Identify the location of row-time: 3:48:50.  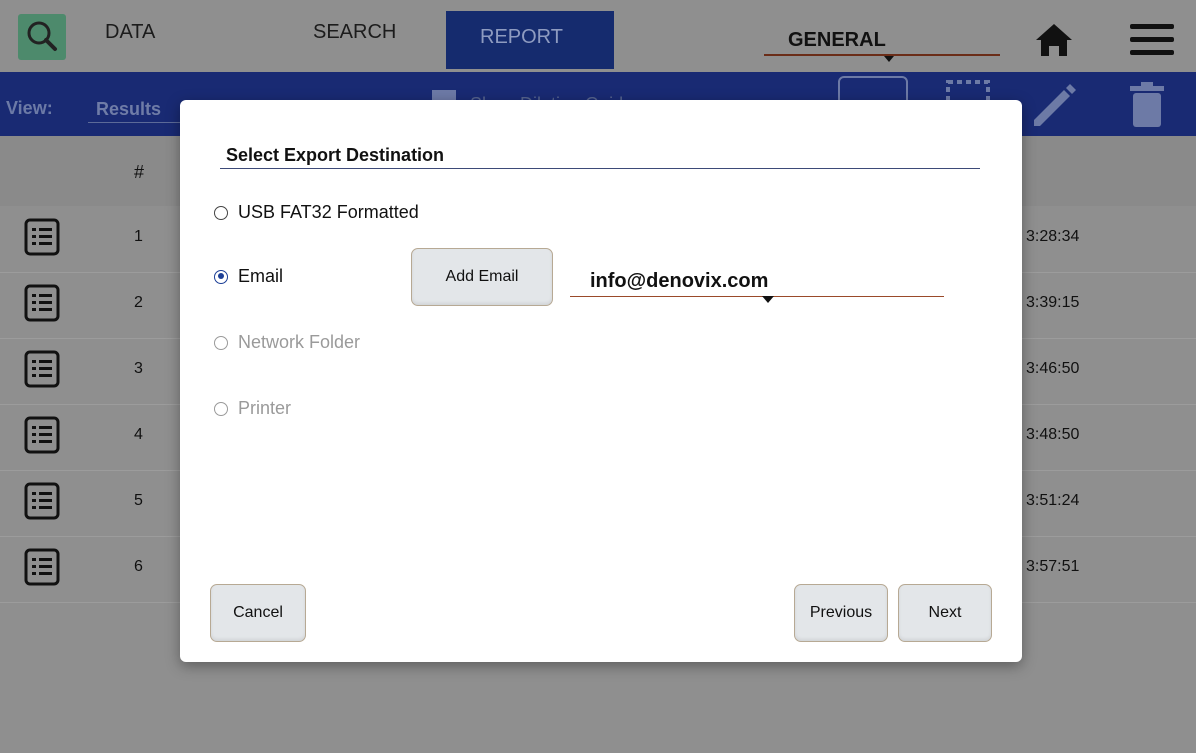
(1053, 434).